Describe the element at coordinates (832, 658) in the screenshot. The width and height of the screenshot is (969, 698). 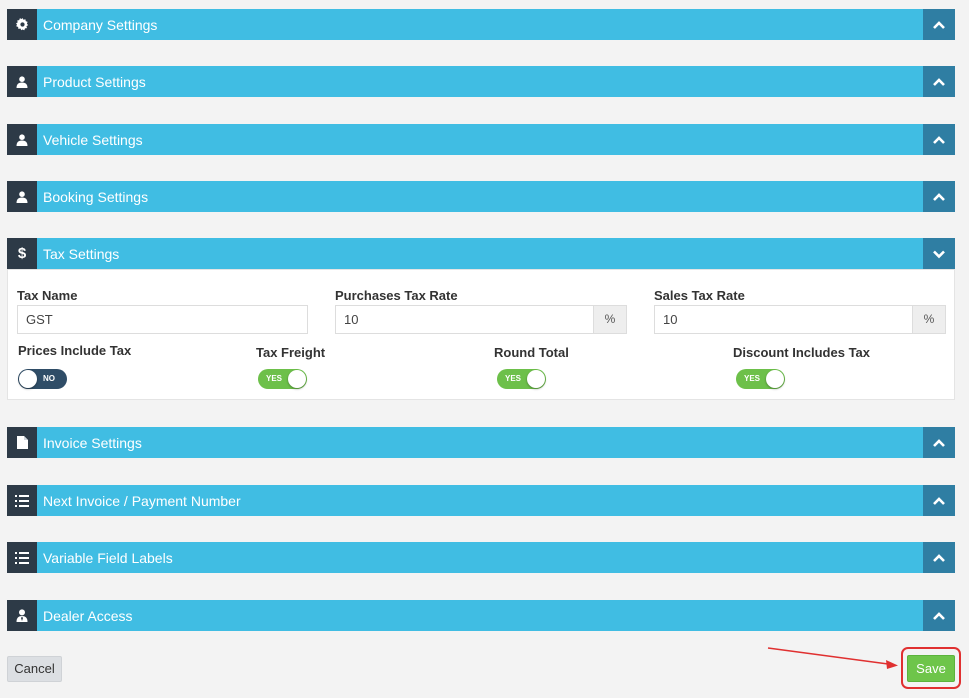
I see `highlight-arrow` at that location.